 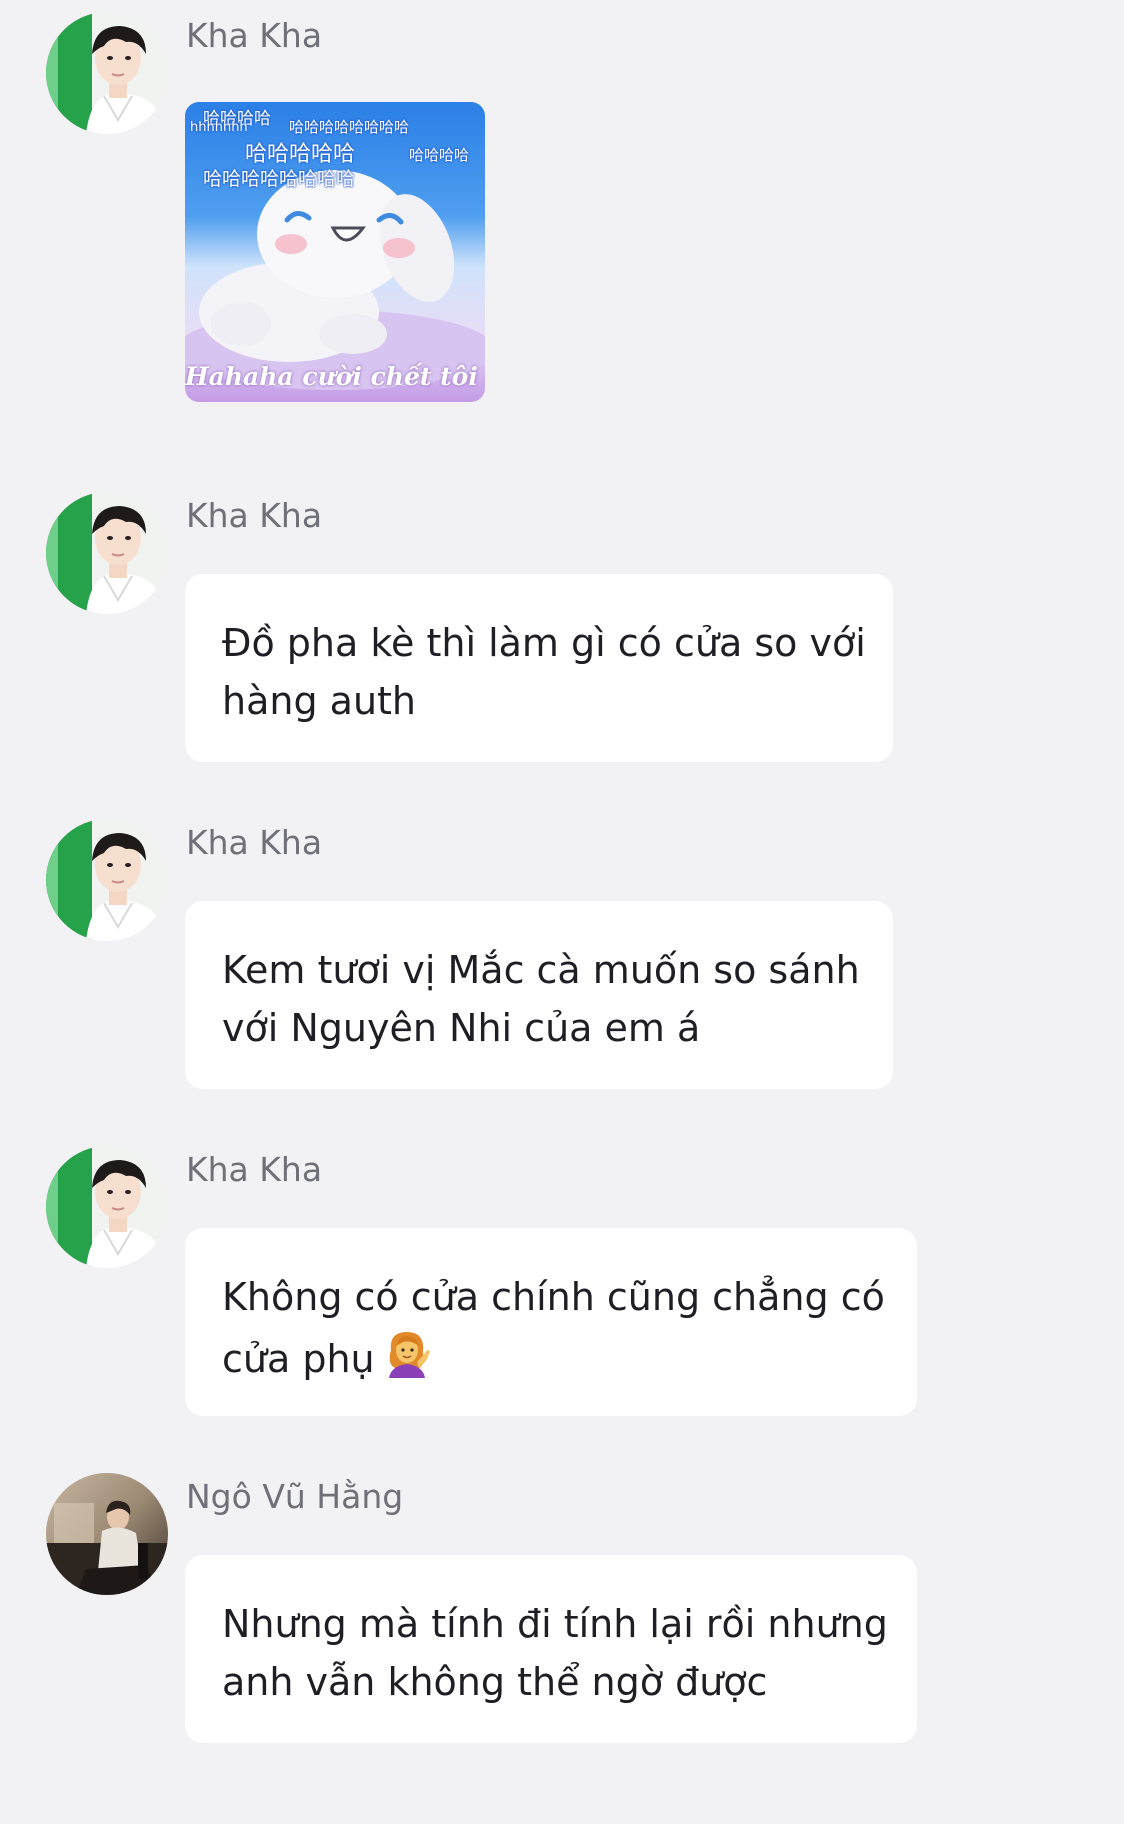 I want to click on message-text-line: Đồ pha kè thì làm gì có cửa so với, so click(x=544, y=643).